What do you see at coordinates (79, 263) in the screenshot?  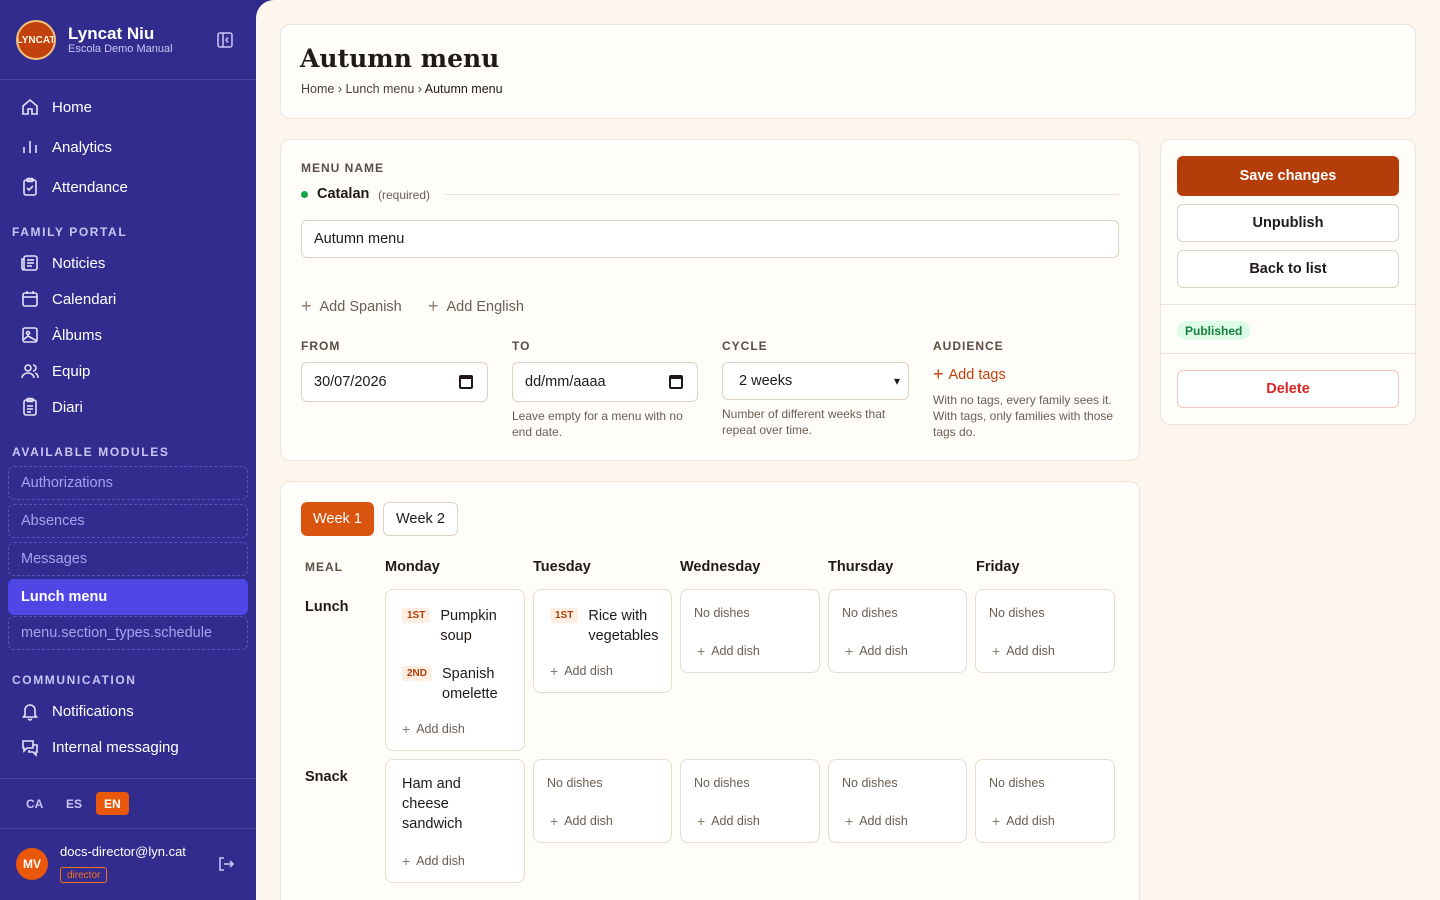 I see `sidebar-item-label: Noticies` at bounding box center [79, 263].